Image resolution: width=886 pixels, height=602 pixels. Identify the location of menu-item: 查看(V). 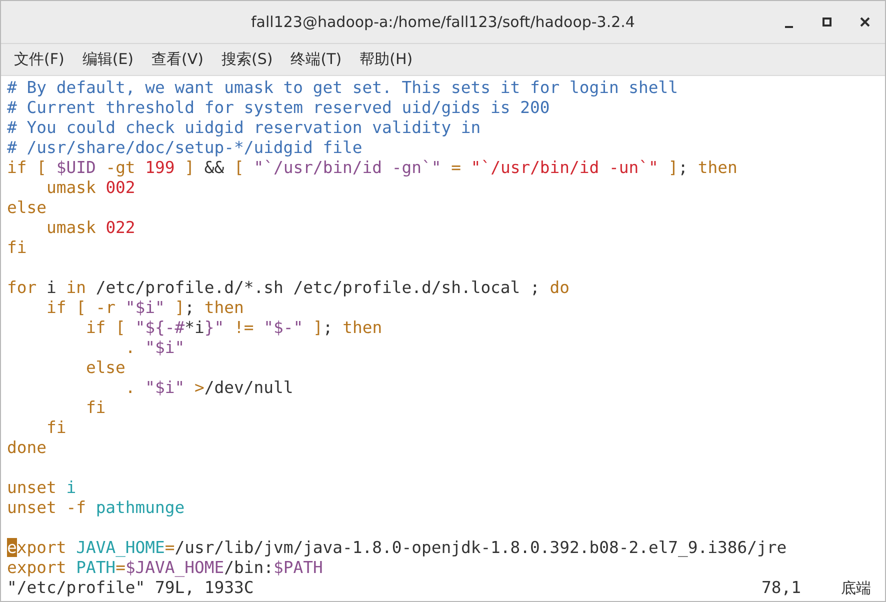
(177, 59).